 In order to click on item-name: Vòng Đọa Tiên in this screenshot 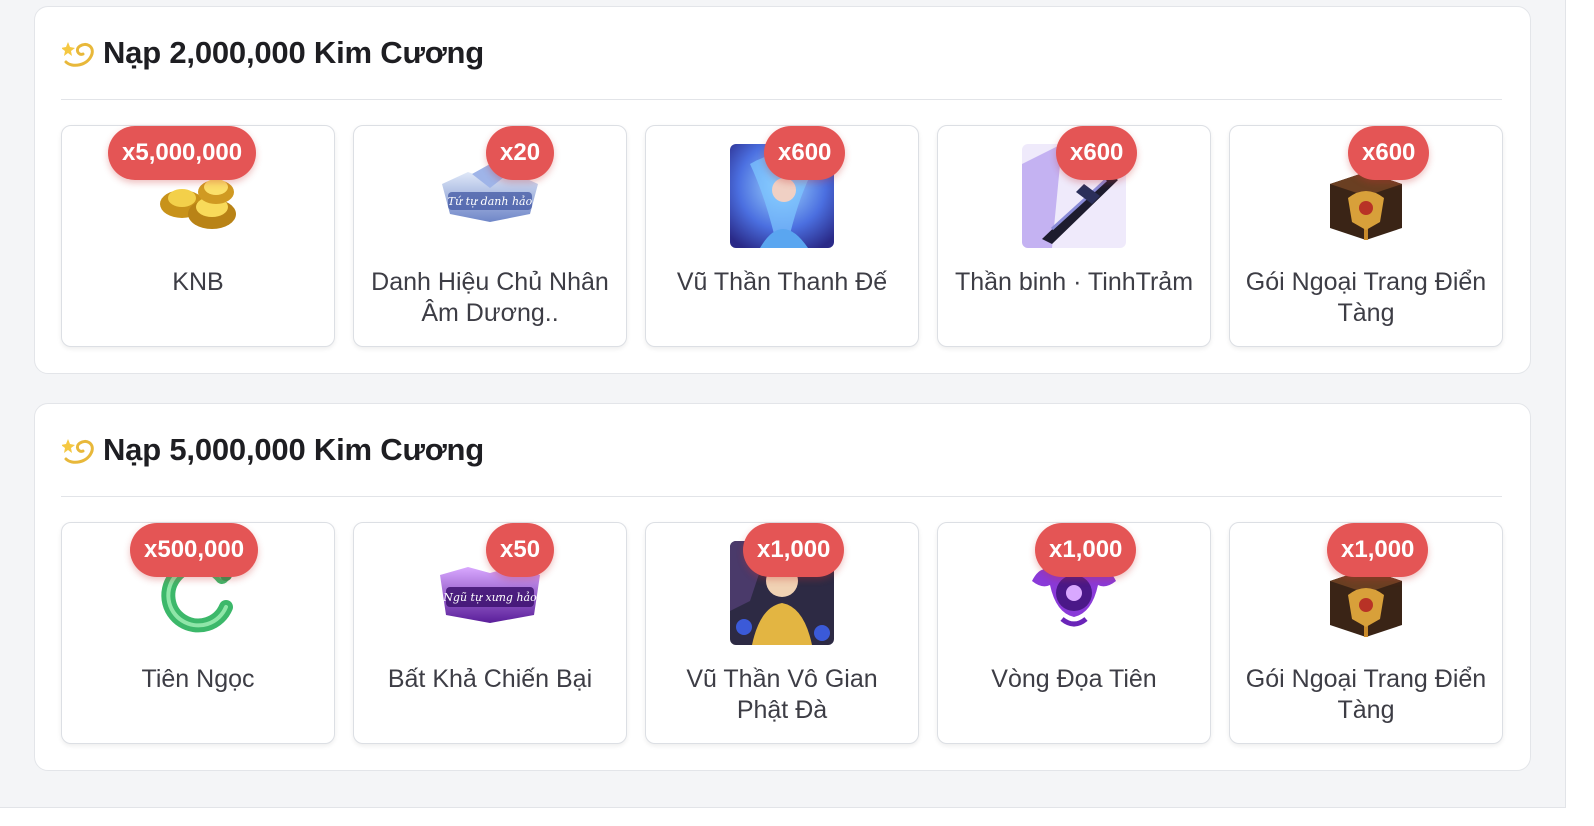, I will do `click(1074, 679)`.